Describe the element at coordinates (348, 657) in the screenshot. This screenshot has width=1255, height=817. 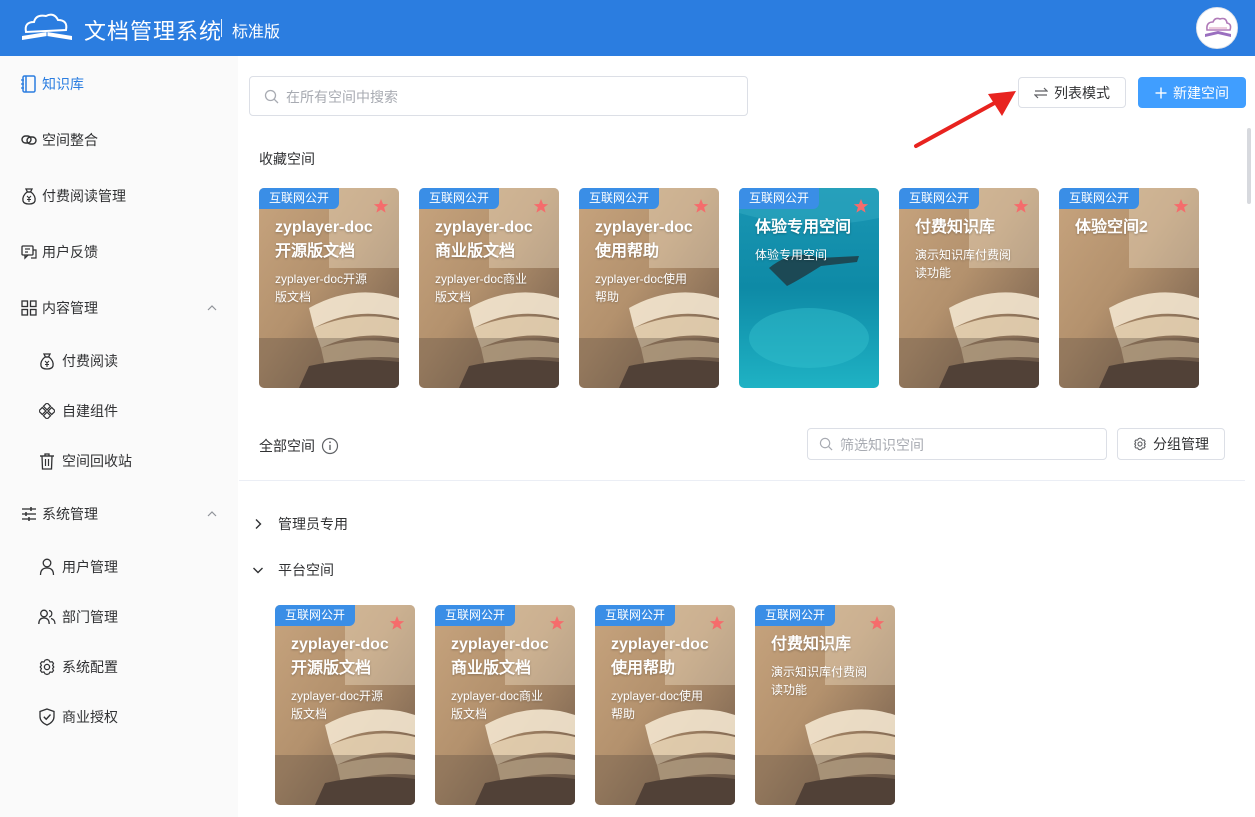
I see `space-name: zyplayer-doc 开源版文档` at that location.